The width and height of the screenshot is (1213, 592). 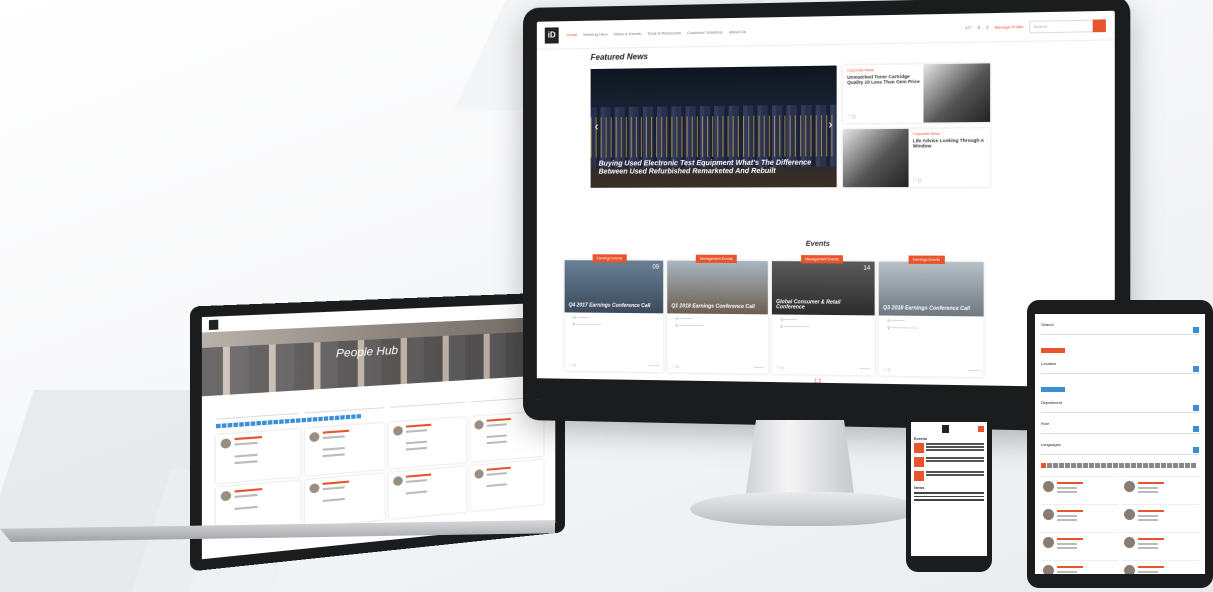 I want to click on nav-link-customer-solutions: Customer Solutions, so click(x=705, y=32).